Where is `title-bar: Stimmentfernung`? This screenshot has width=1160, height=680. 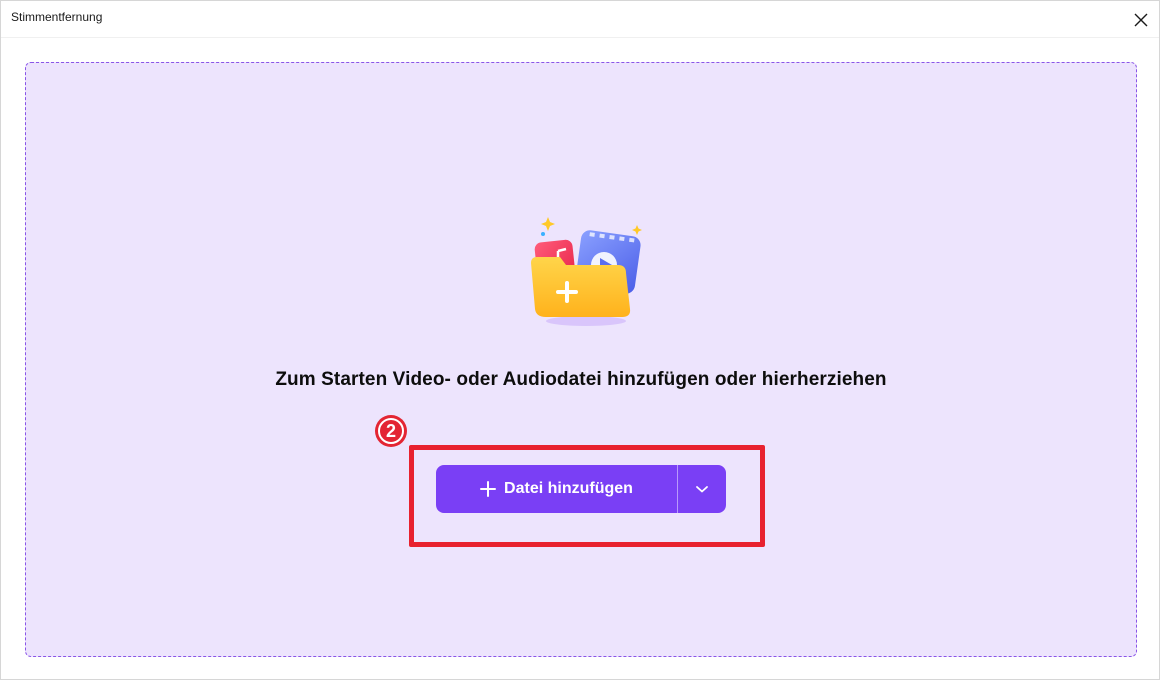 title-bar: Stimmentfernung is located at coordinates (580, 19).